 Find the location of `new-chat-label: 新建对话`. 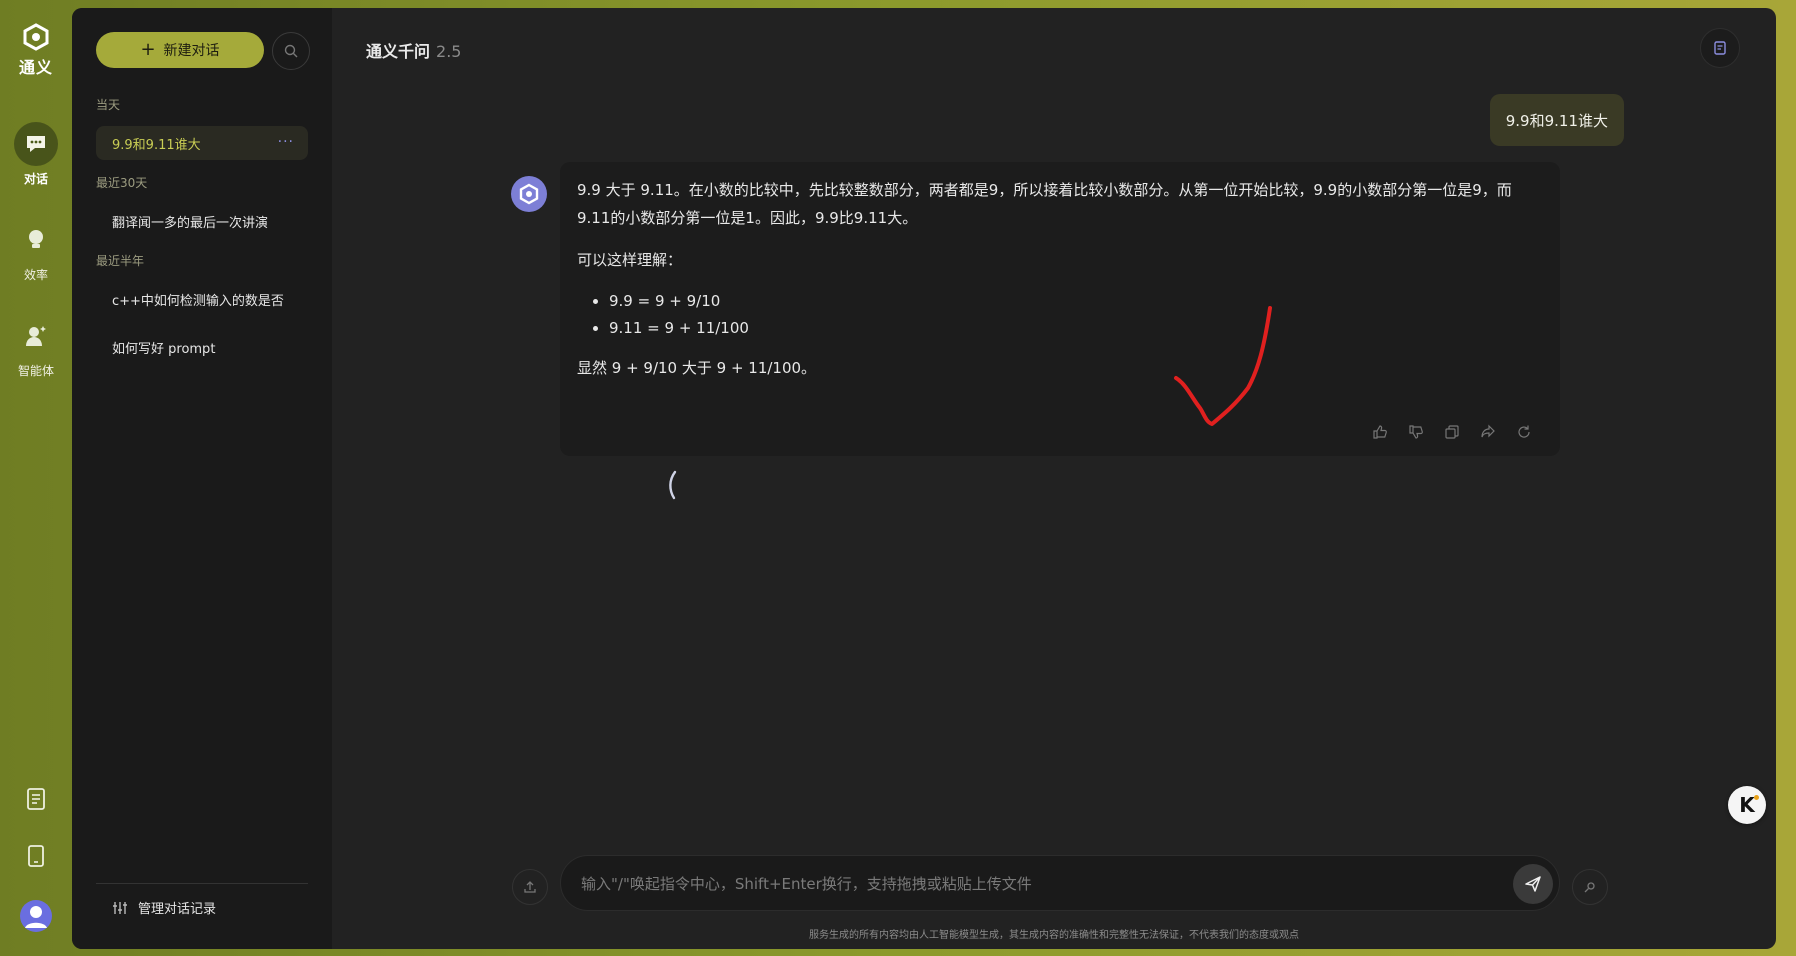

new-chat-label: 新建对话 is located at coordinates (191, 51).